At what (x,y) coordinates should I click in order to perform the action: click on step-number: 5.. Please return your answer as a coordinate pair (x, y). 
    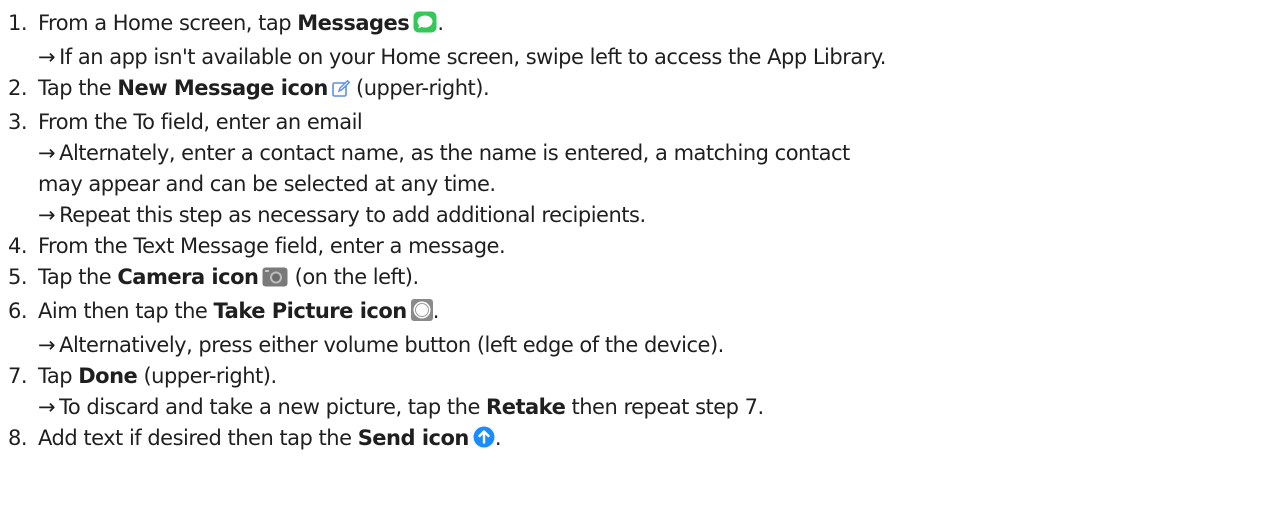
    Looking at the image, I should click on (18, 277).